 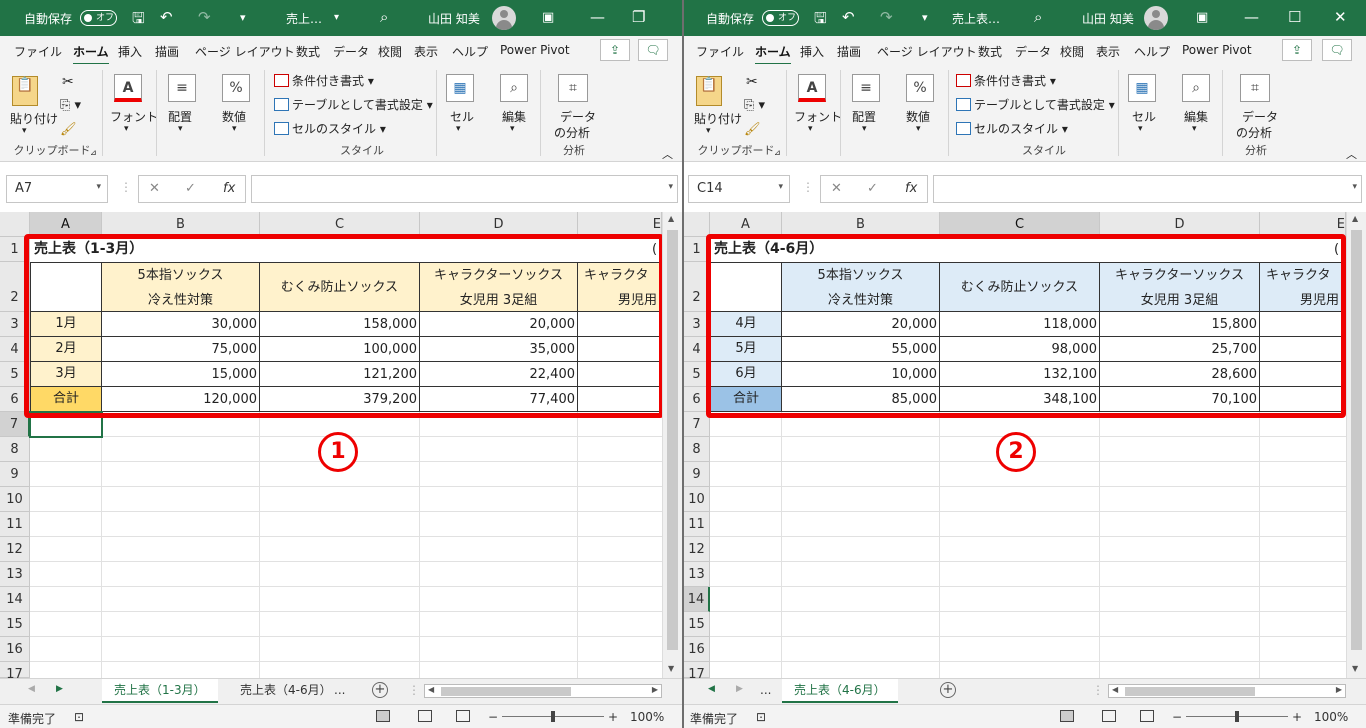 What do you see at coordinates (1035, 104) in the screenshot?
I see `format-as-table-button: テーブルとして書式設定 ▾` at bounding box center [1035, 104].